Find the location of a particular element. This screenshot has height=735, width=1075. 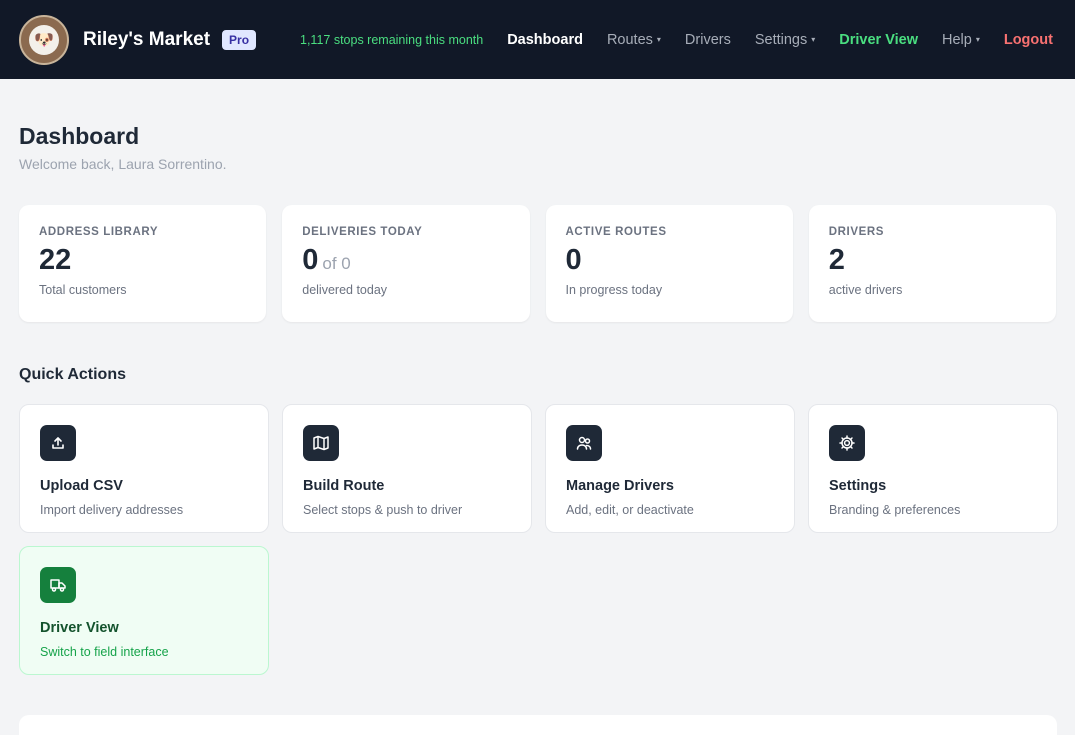

action-title: Build Route is located at coordinates (344, 486).